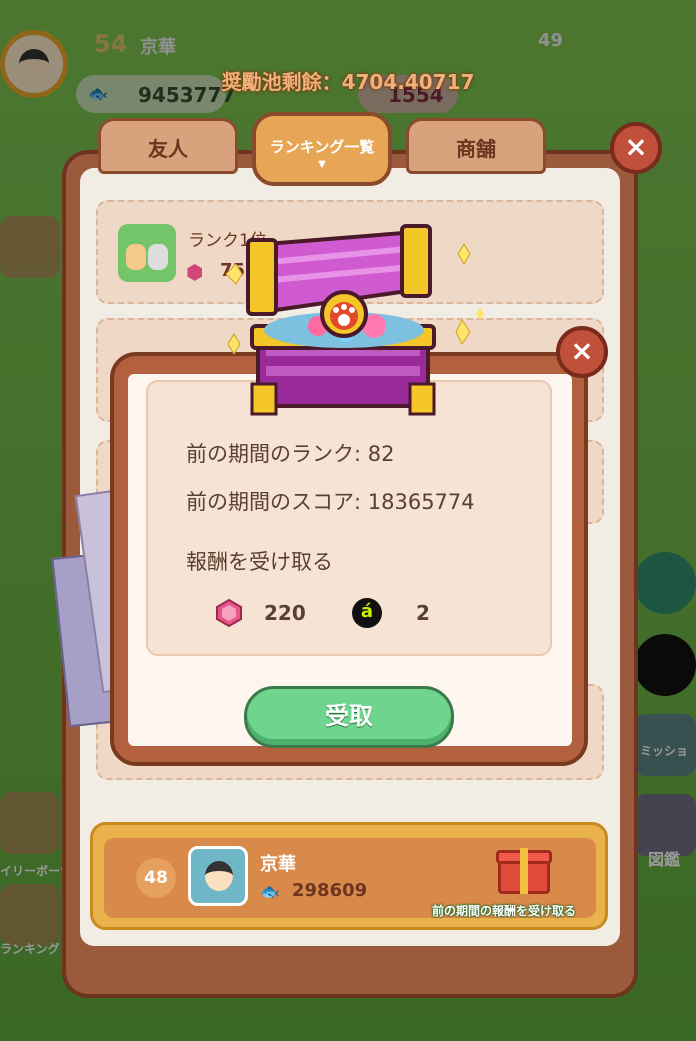  I want to click on gift-label: 前の期間の報酬を受け取る, so click(504, 910).